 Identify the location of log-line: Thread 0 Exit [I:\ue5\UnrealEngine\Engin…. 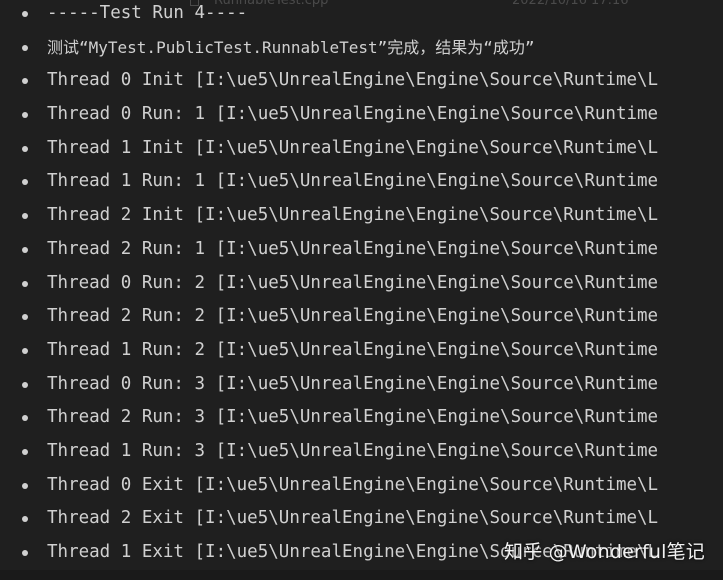
(361, 486).